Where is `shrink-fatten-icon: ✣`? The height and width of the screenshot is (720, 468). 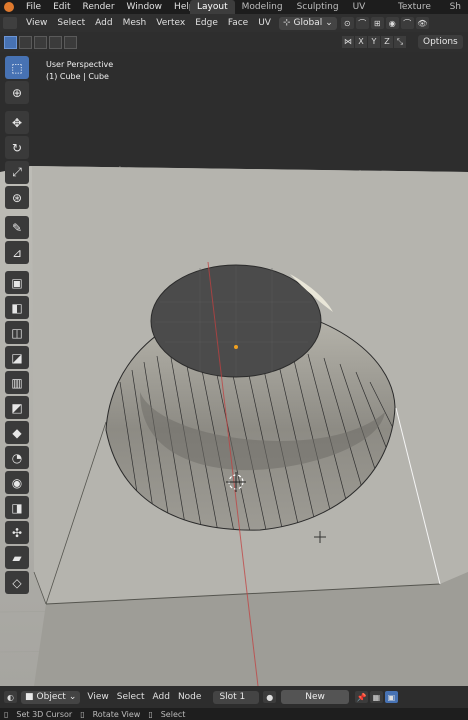
shrink-fatten-icon: ✣ is located at coordinates (17, 532).